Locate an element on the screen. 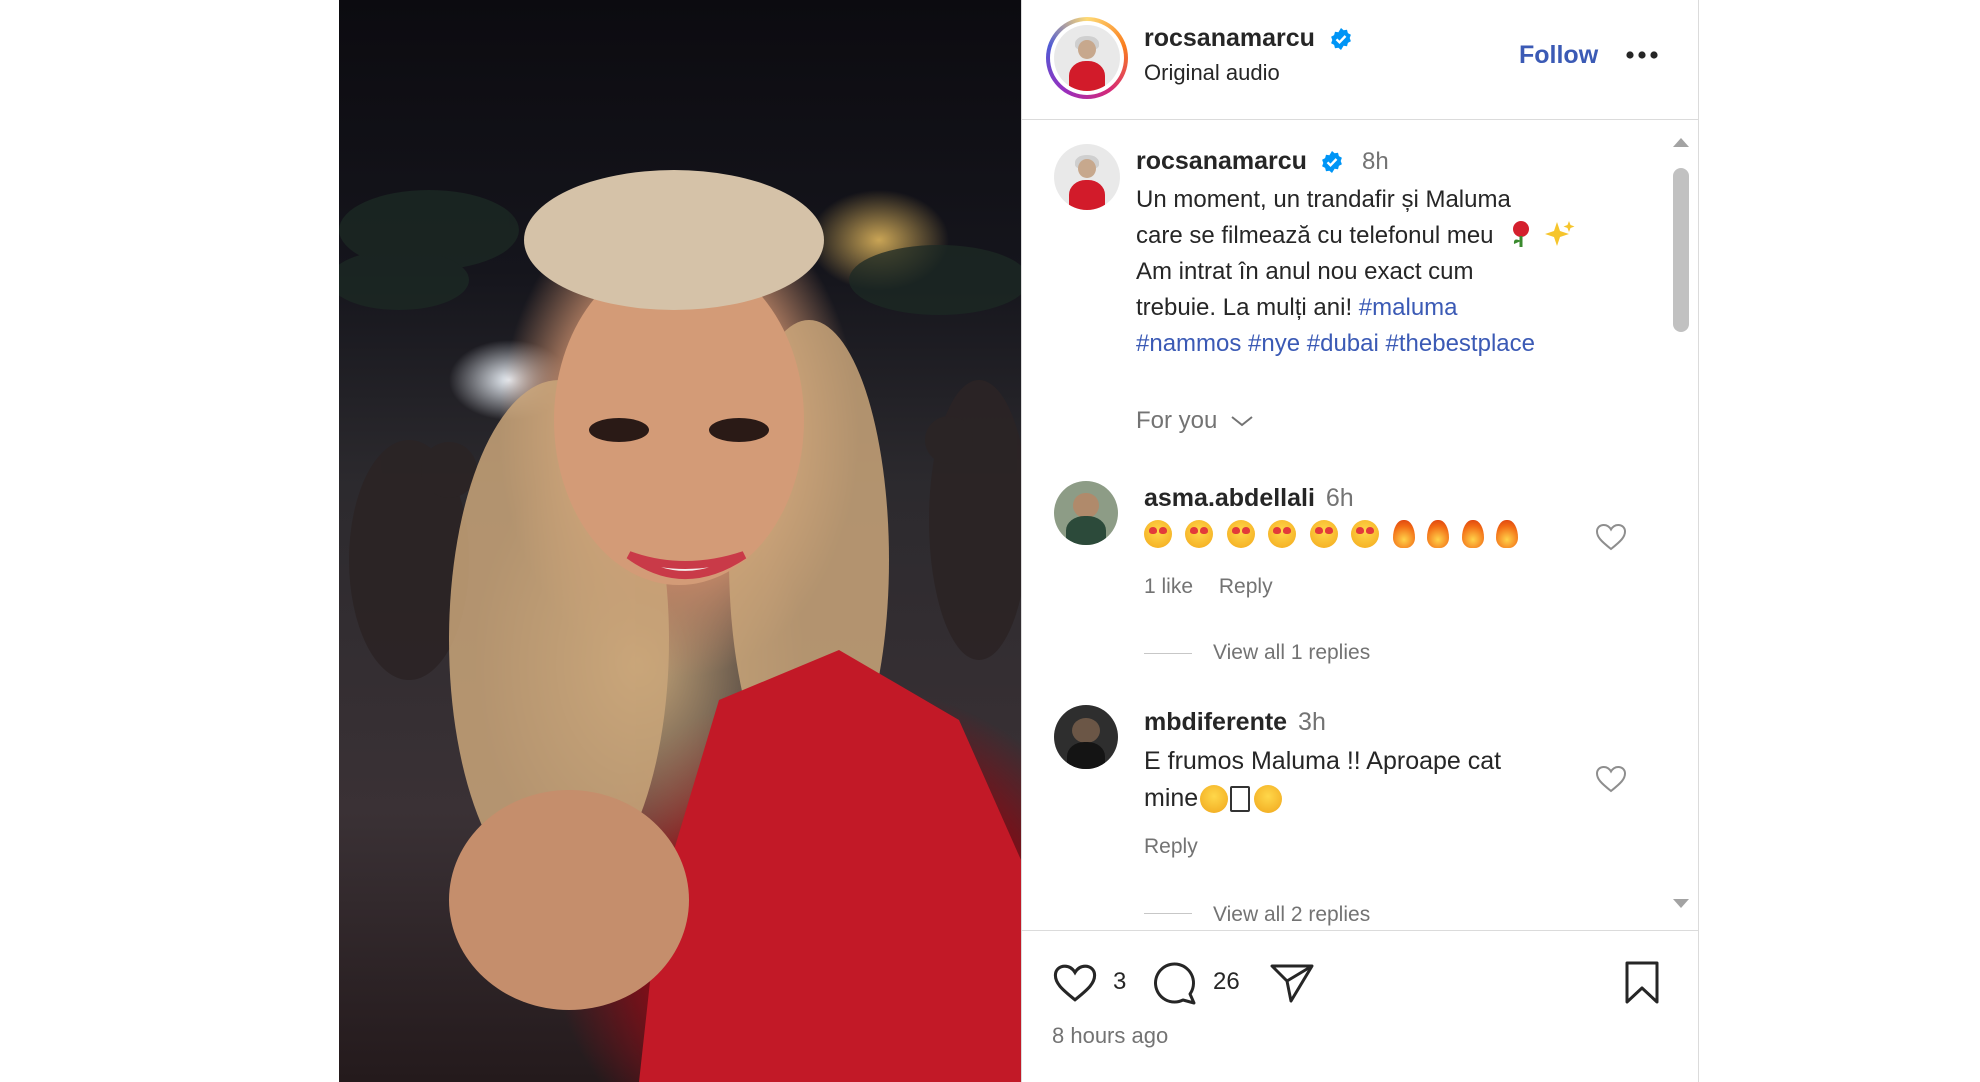 The width and height of the screenshot is (1980, 1082). for-you-dropdown: For you is located at coordinates (1195, 421).